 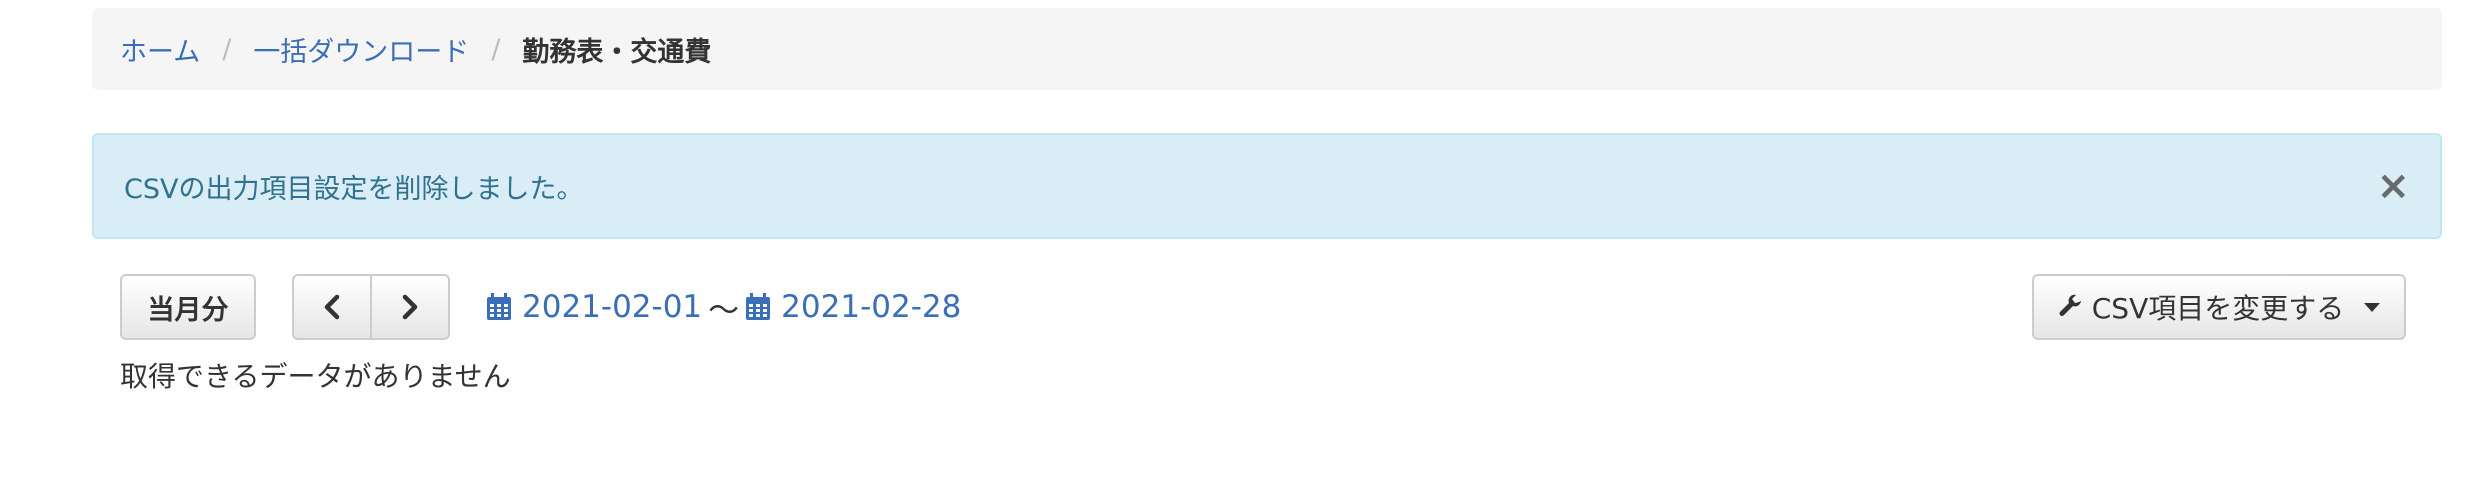 I want to click on start-date-link: 2021-02-01, so click(x=612, y=307).